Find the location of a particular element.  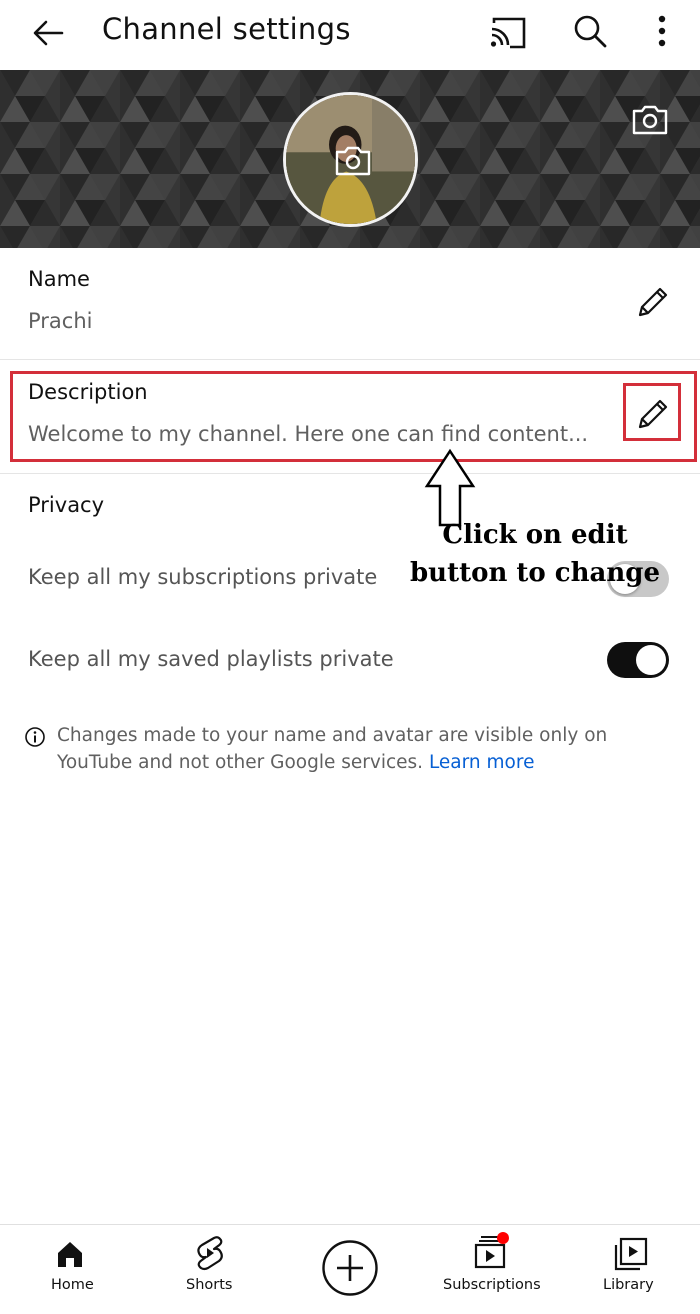

avatar is located at coordinates (350, 159).